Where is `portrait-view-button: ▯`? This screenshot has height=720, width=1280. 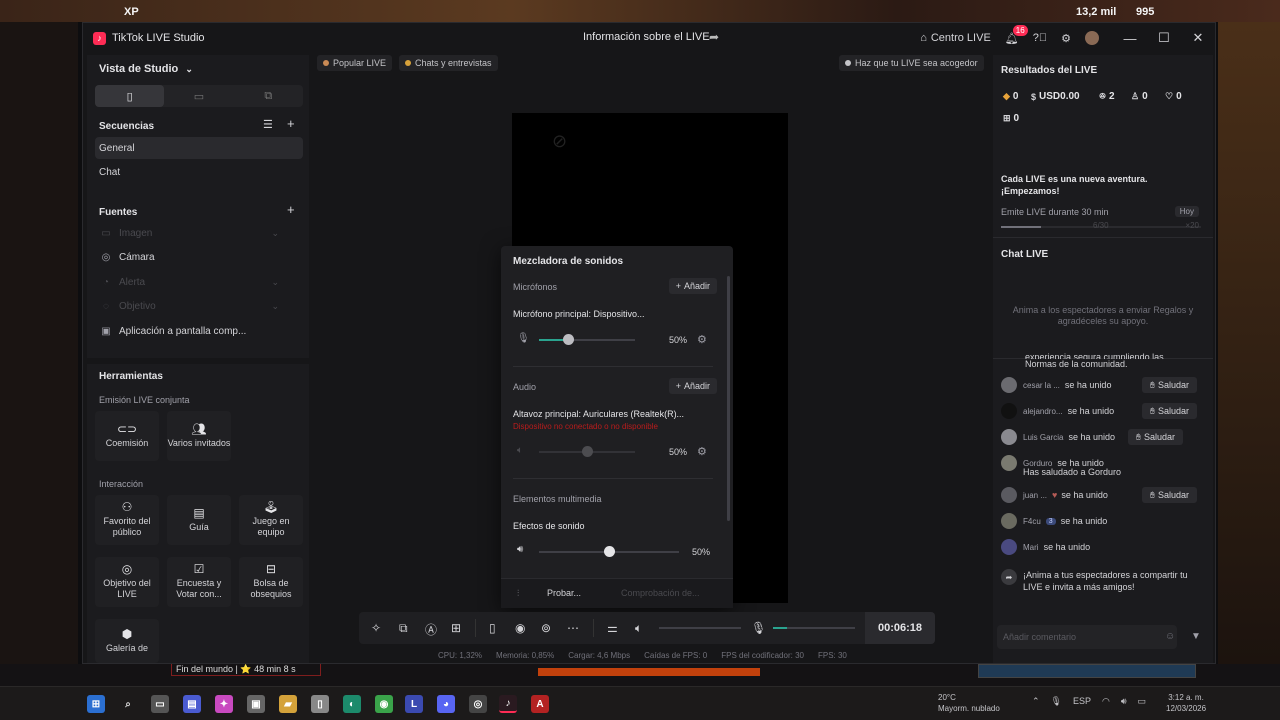 portrait-view-button: ▯ is located at coordinates (130, 96).